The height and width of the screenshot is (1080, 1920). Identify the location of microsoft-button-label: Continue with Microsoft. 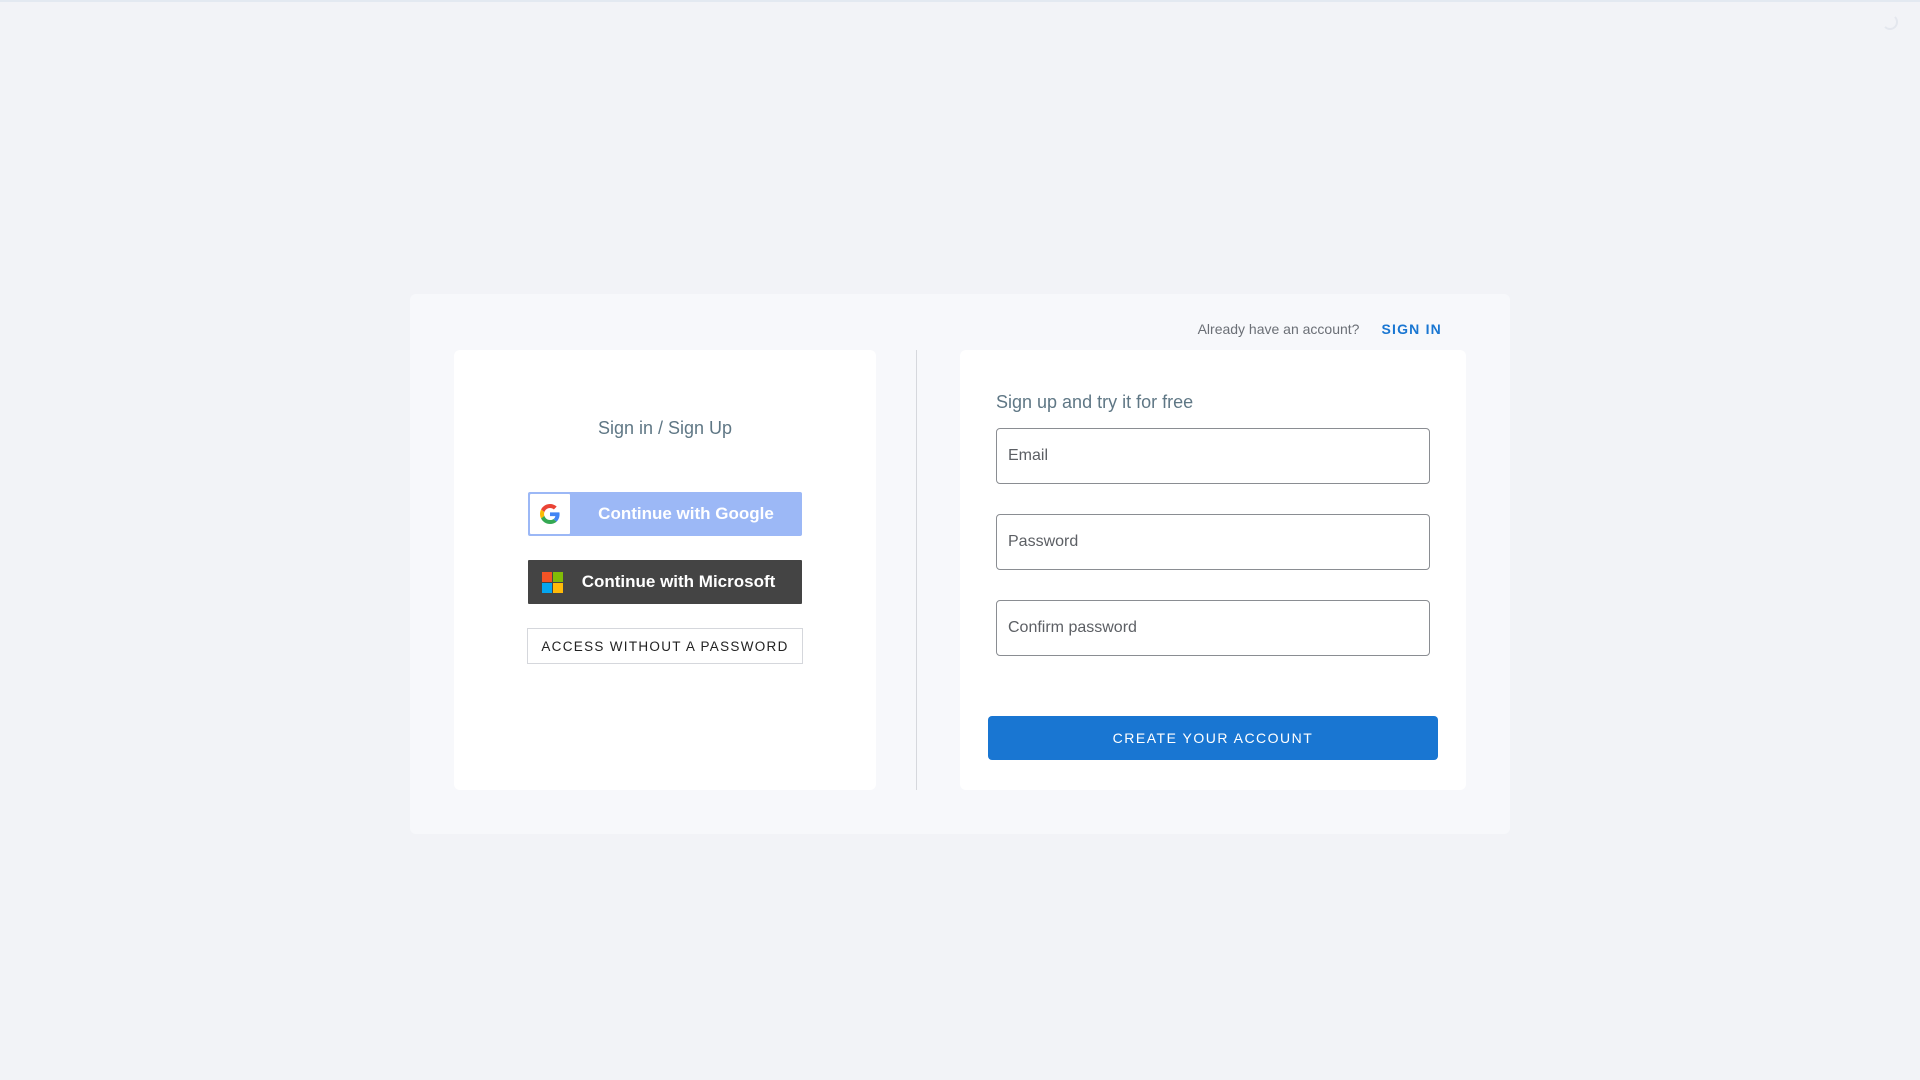
(678, 581).